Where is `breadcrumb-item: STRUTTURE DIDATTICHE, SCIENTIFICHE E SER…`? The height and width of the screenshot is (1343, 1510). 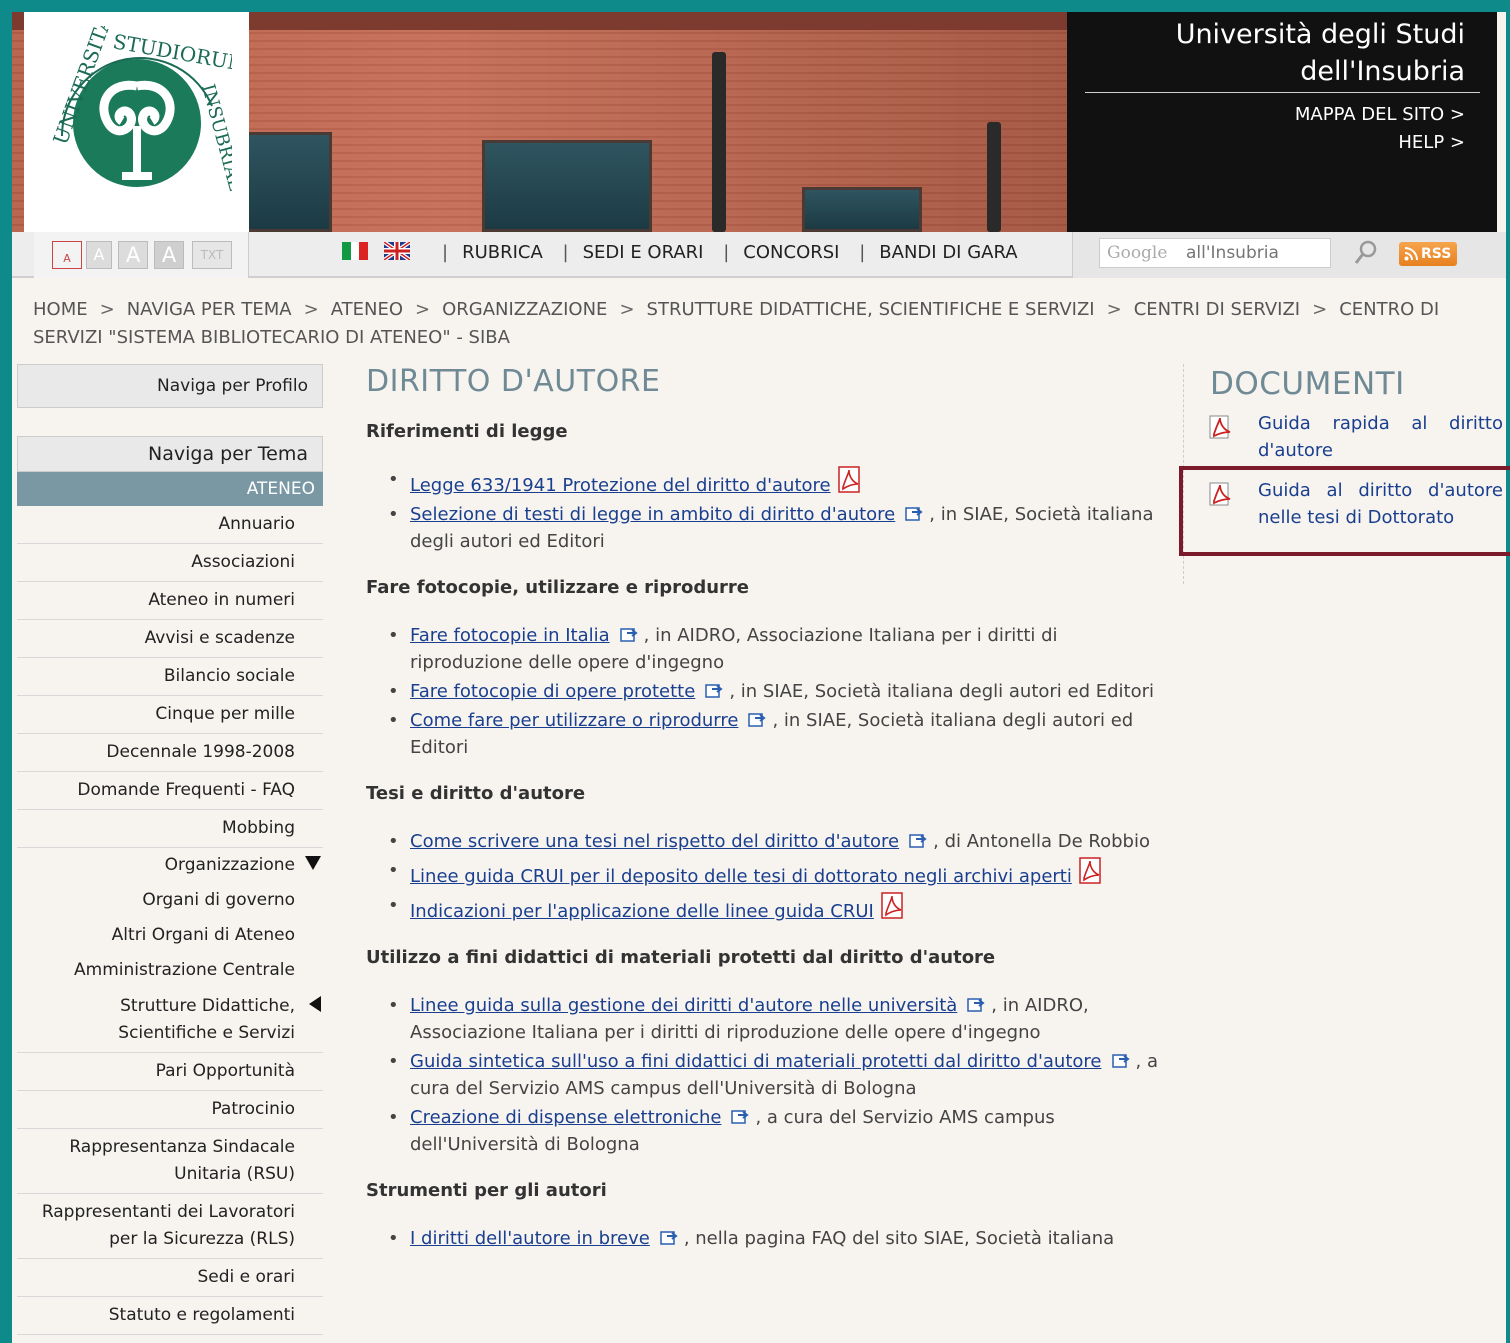 breadcrumb-item: STRUTTURE DIDATTICHE, SCIENTIFICHE E SER… is located at coordinates (871, 309).